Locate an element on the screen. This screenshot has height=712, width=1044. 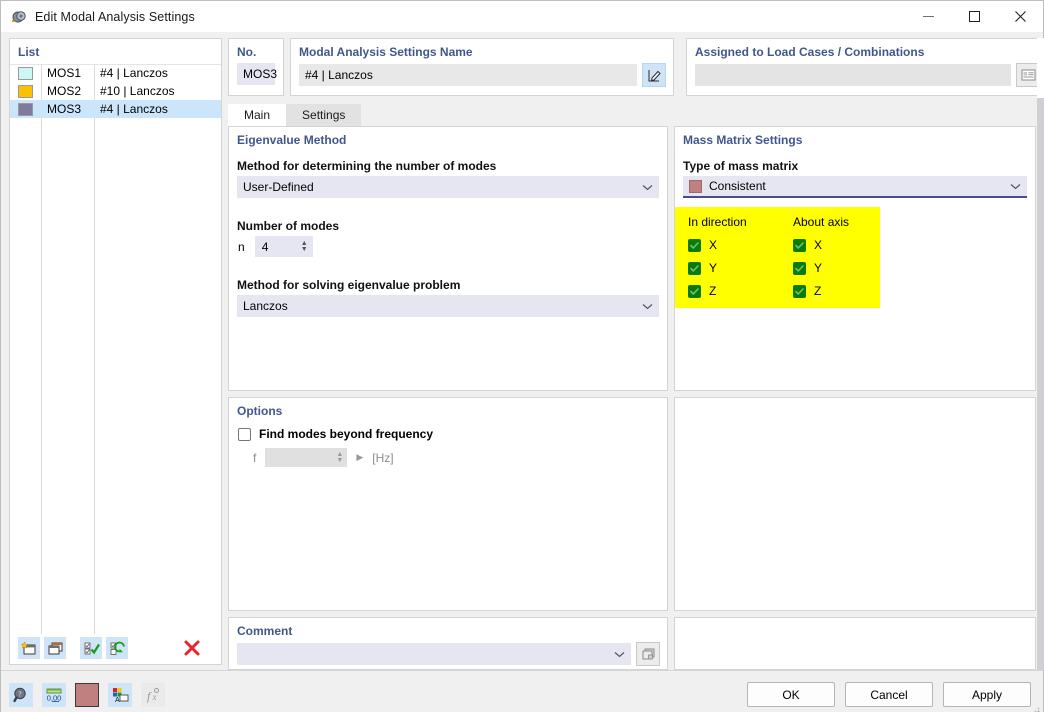
in-direction-x-checkbox is located at coordinates (694, 245).